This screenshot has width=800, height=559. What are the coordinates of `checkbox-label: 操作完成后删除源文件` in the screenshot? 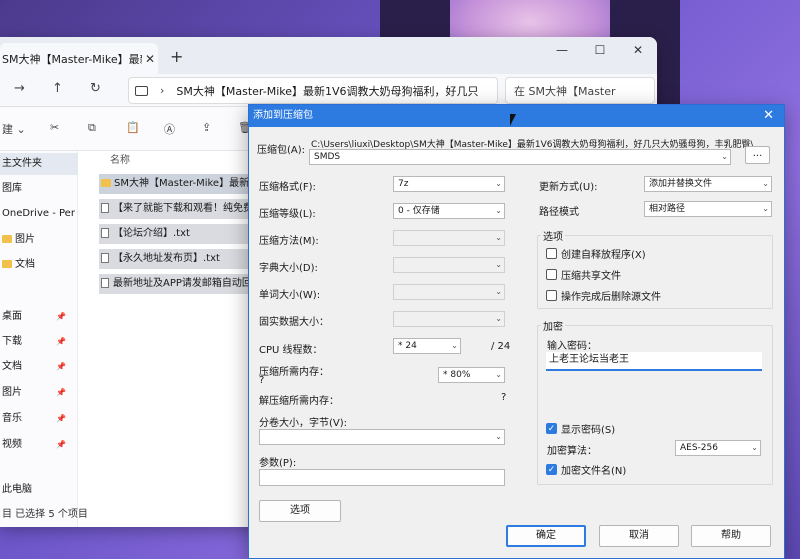 It's located at (611, 297).